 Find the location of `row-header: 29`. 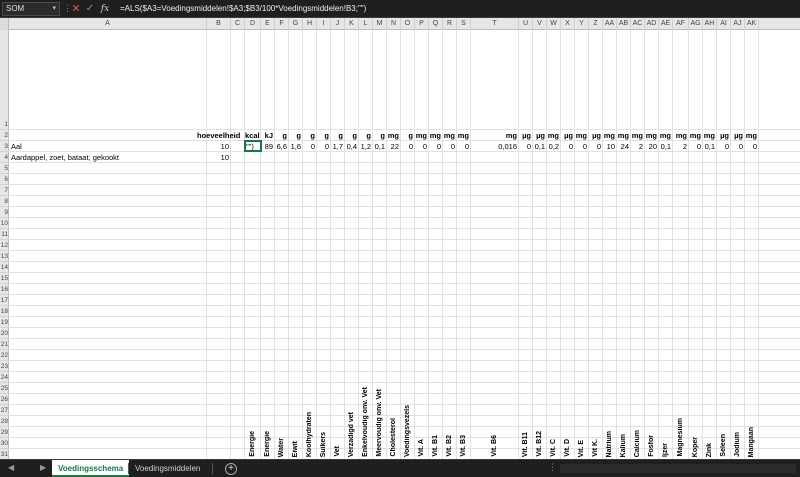

row-header: 29 is located at coordinates (4, 432).